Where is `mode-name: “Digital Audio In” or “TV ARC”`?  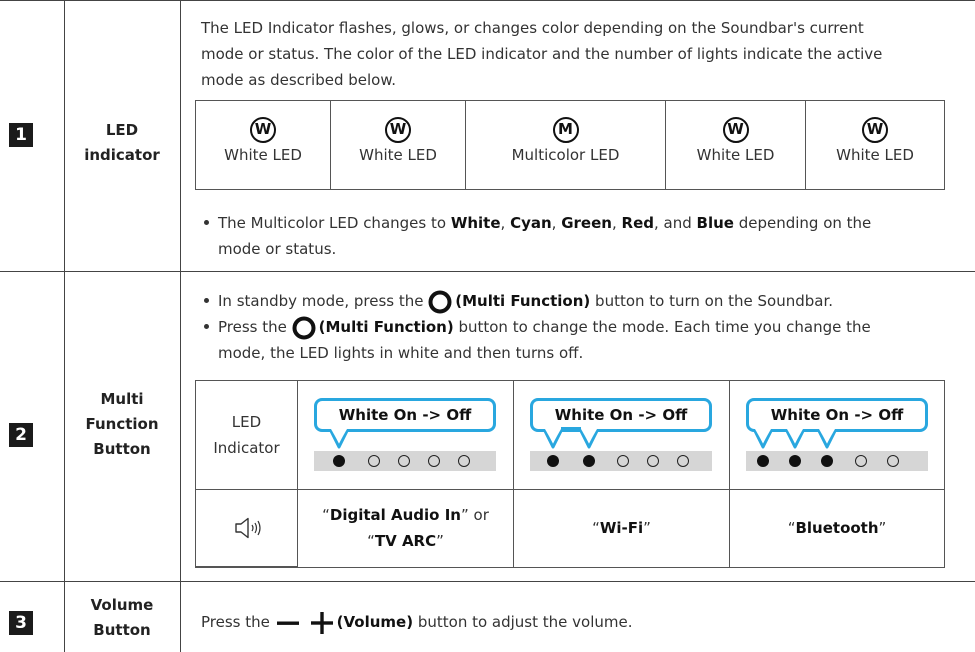 mode-name: “Digital Audio In” or “TV ARC” is located at coordinates (405, 528).